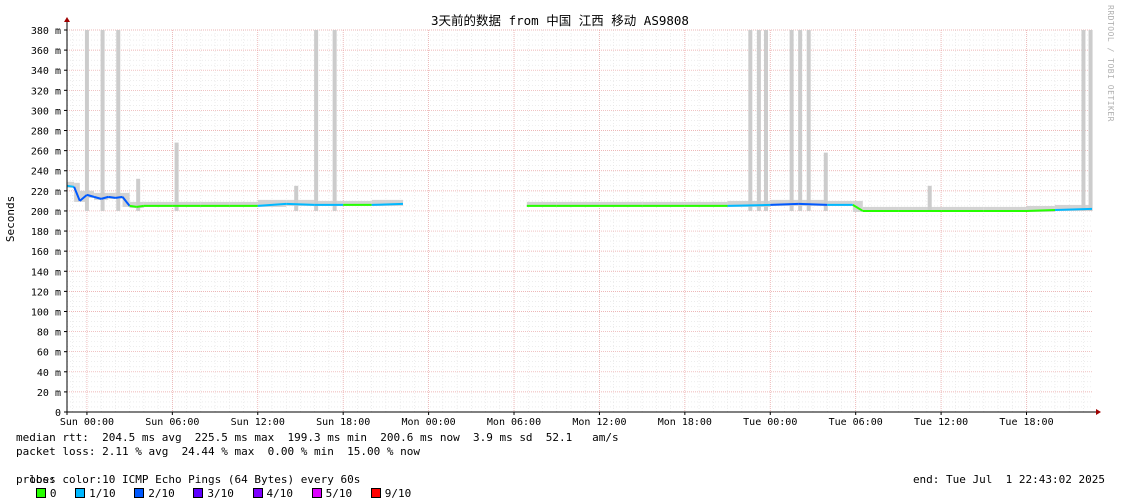 This screenshot has width=1121, height=501. I want to click on y-tick-label: 40 m, so click(49, 373).